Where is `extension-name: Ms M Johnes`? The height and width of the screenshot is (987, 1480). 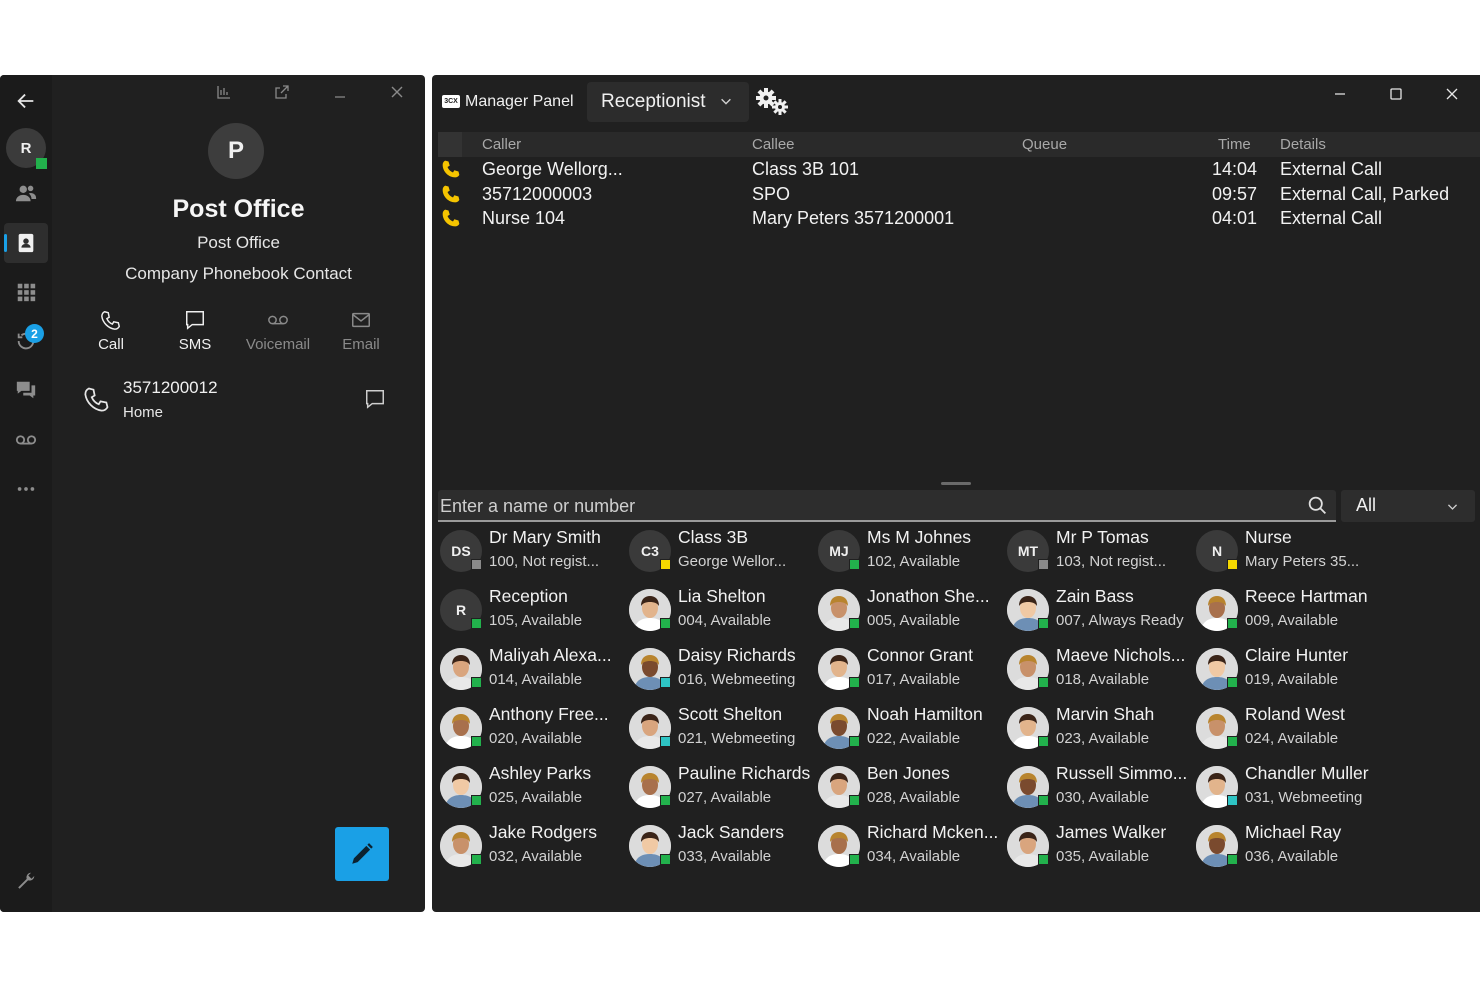 extension-name: Ms M Johnes is located at coordinates (919, 537).